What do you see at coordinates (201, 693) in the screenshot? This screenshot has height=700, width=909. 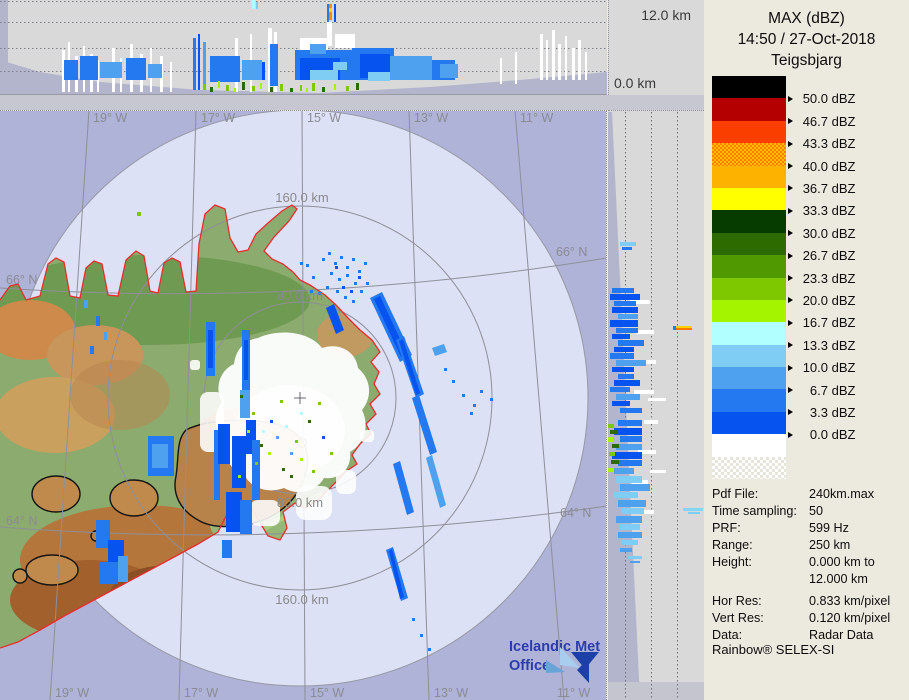 I see `lon-label: 17° W` at bounding box center [201, 693].